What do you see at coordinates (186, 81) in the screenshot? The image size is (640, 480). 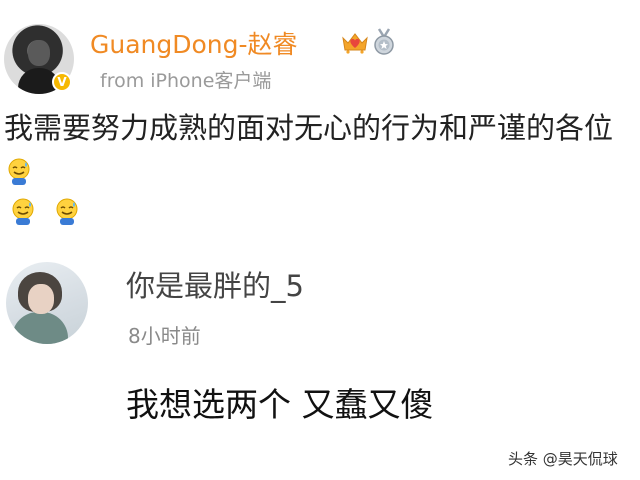 I see `post-source: from iPhone客户端` at bounding box center [186, 81].